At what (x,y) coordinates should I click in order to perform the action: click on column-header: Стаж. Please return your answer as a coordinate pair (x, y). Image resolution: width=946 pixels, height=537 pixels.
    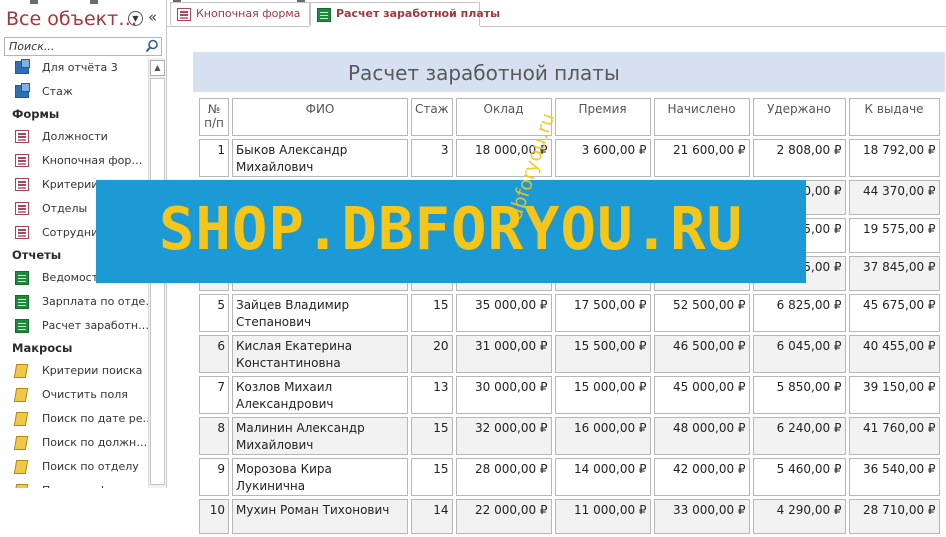
    Looking at the image, I should click on (432, 117).